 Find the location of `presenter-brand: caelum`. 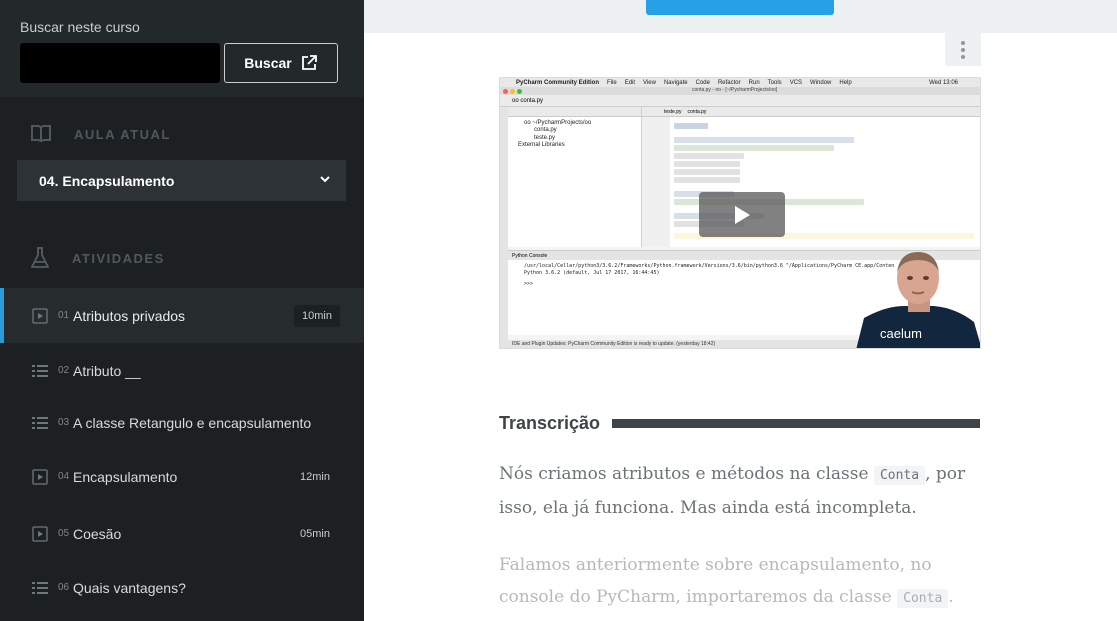

presenter-brand: caelum is located at coordinates (901, 333).